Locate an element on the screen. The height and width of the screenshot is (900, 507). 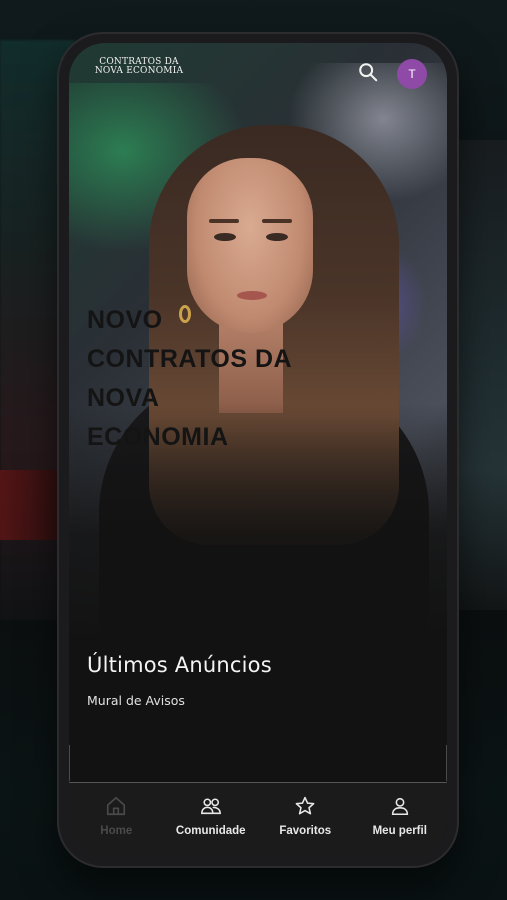
bottom-nav: Home Comunidade Favoritos Meu perfil is located at coordinates (258, 820).